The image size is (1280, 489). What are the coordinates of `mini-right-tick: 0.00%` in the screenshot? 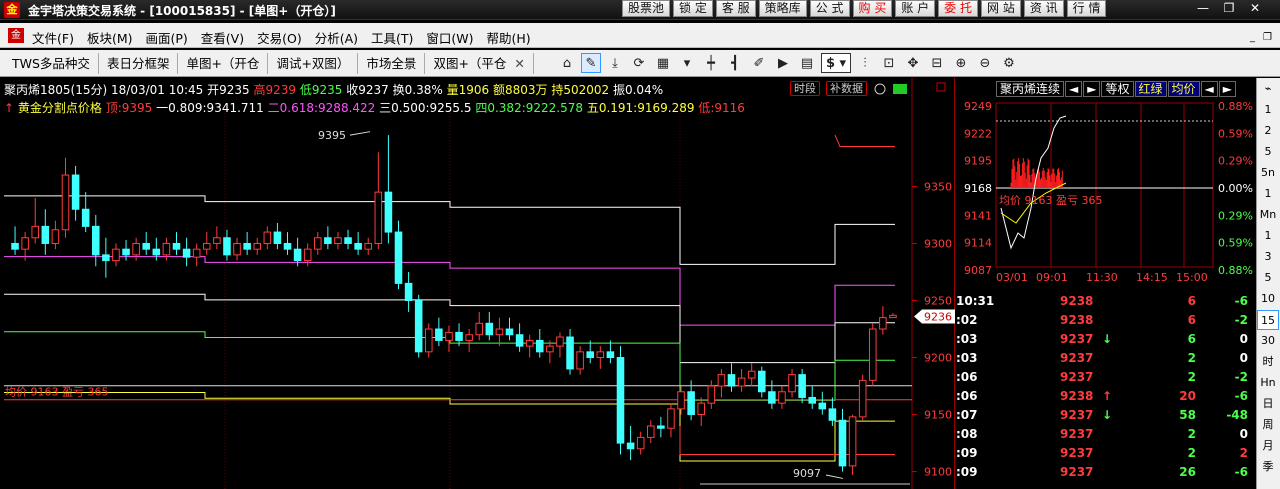 It's located at (1235, 188).